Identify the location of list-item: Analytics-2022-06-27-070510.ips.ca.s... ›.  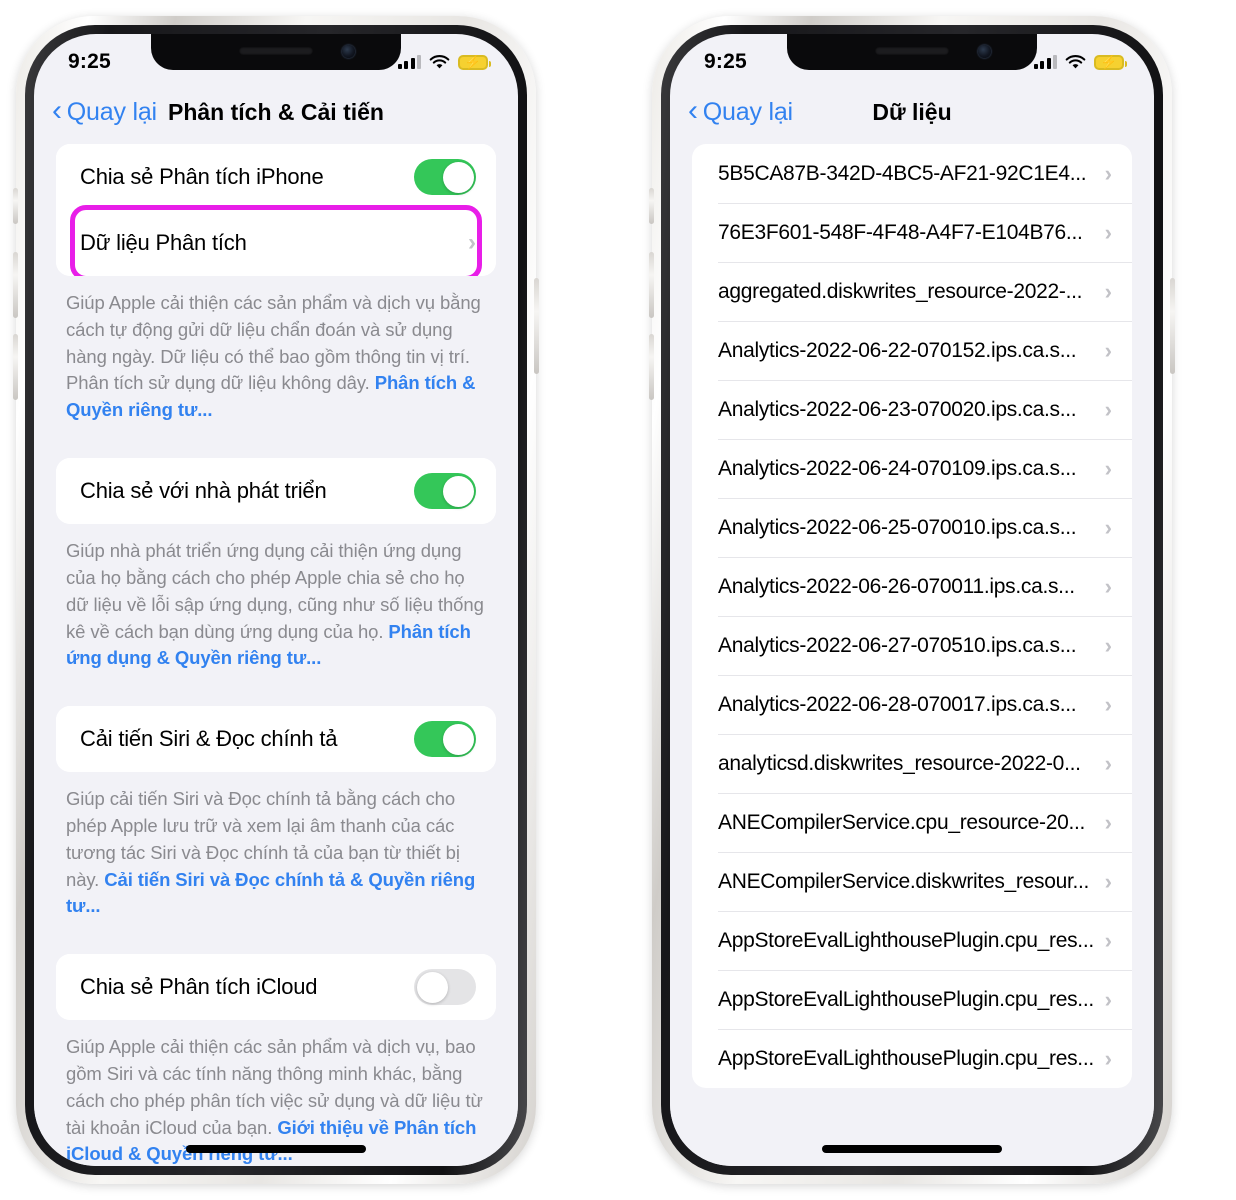
(912, 645).